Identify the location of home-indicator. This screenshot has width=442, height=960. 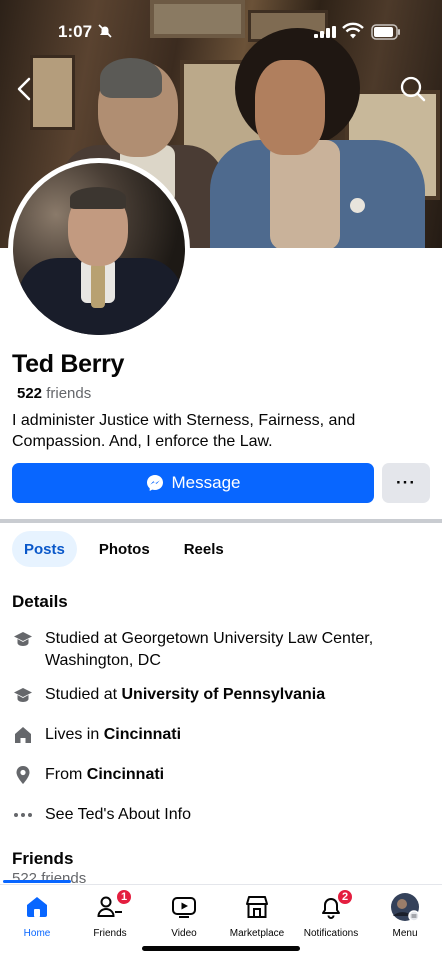
(221, 948).